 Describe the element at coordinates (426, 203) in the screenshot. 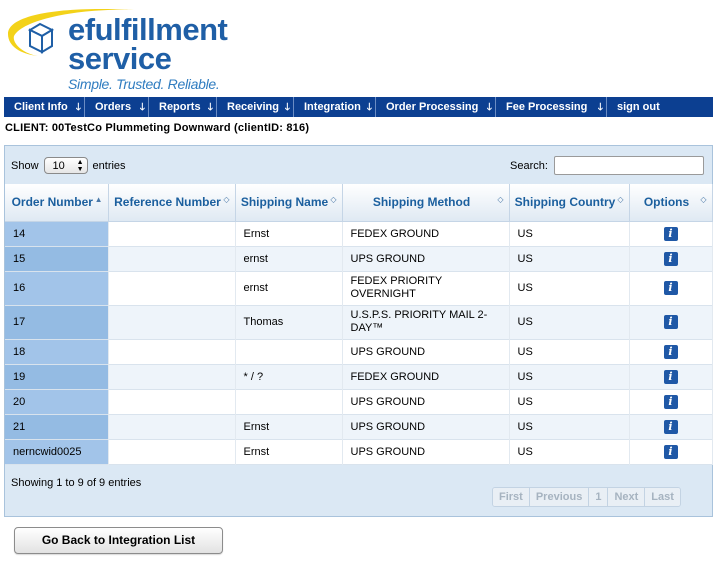

I see `column-header-shipping-method: Shipping Method ◇` at that location.